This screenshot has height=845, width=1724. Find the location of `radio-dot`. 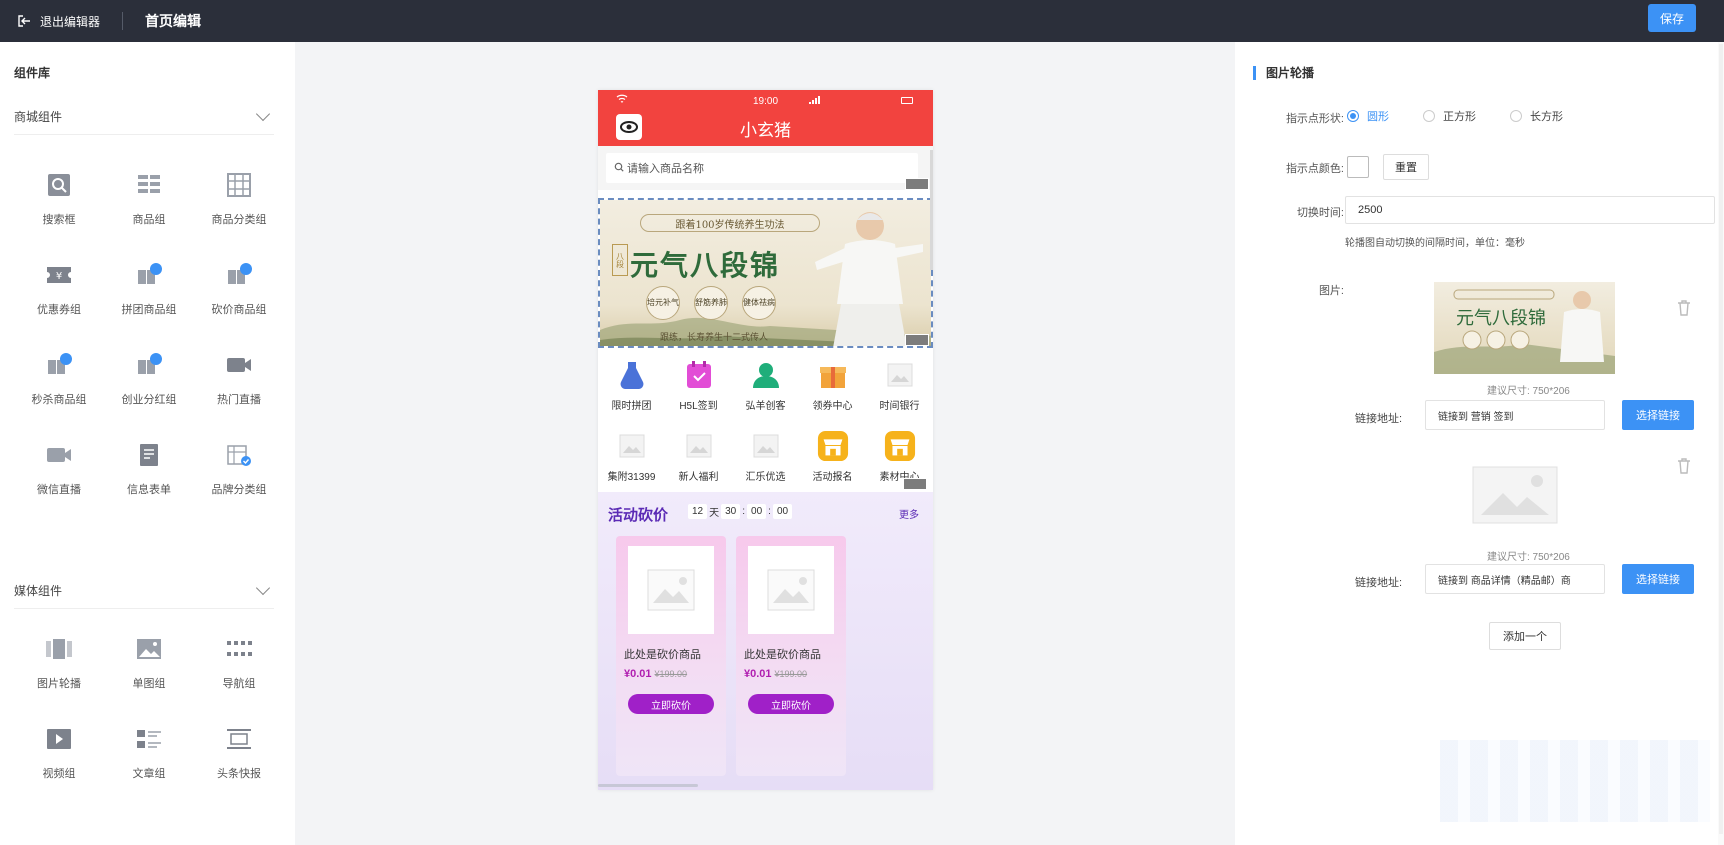

radio-dot is located at coordinates (1429, 116).